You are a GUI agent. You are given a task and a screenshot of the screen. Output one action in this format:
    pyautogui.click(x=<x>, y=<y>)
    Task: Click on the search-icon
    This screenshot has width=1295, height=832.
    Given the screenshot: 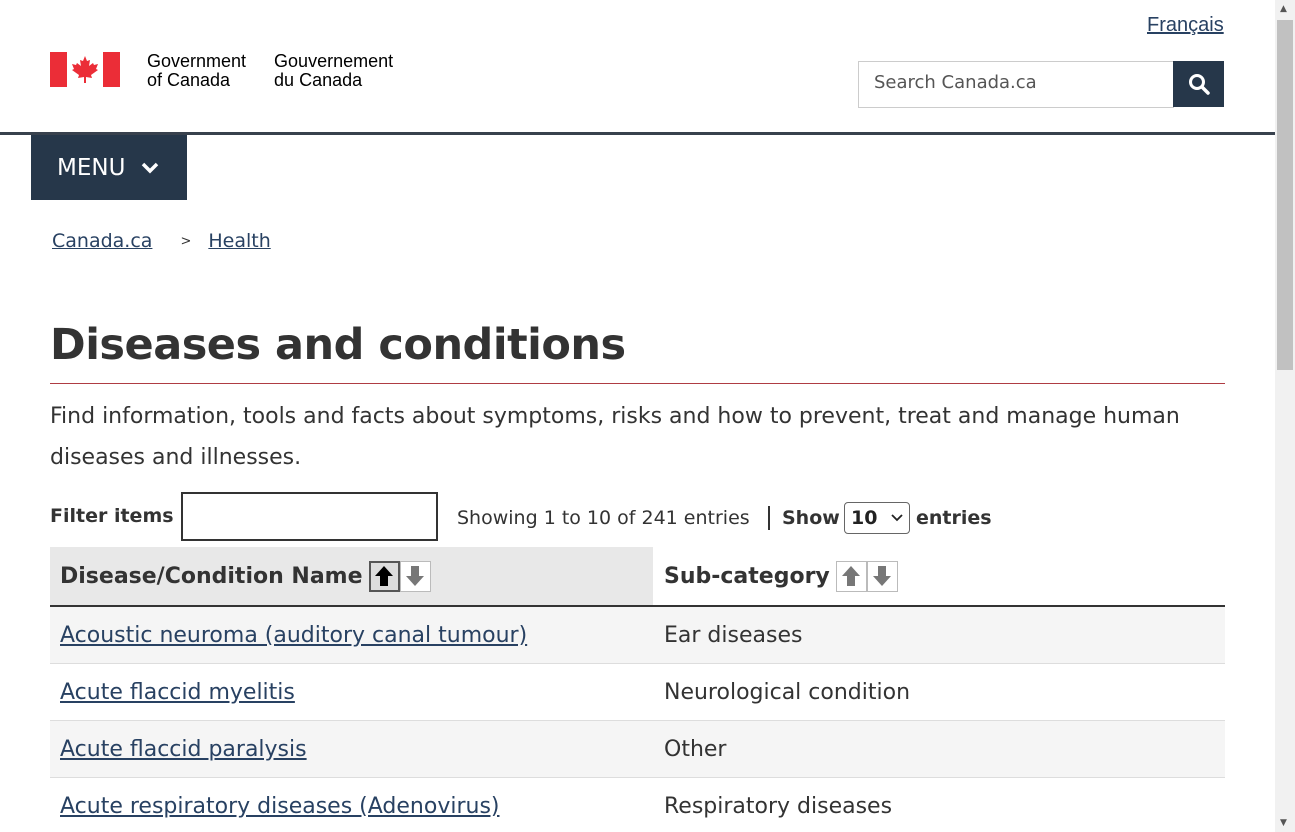 What is the action you would take?
    pyautogui.click(x=1199, y=84)
    